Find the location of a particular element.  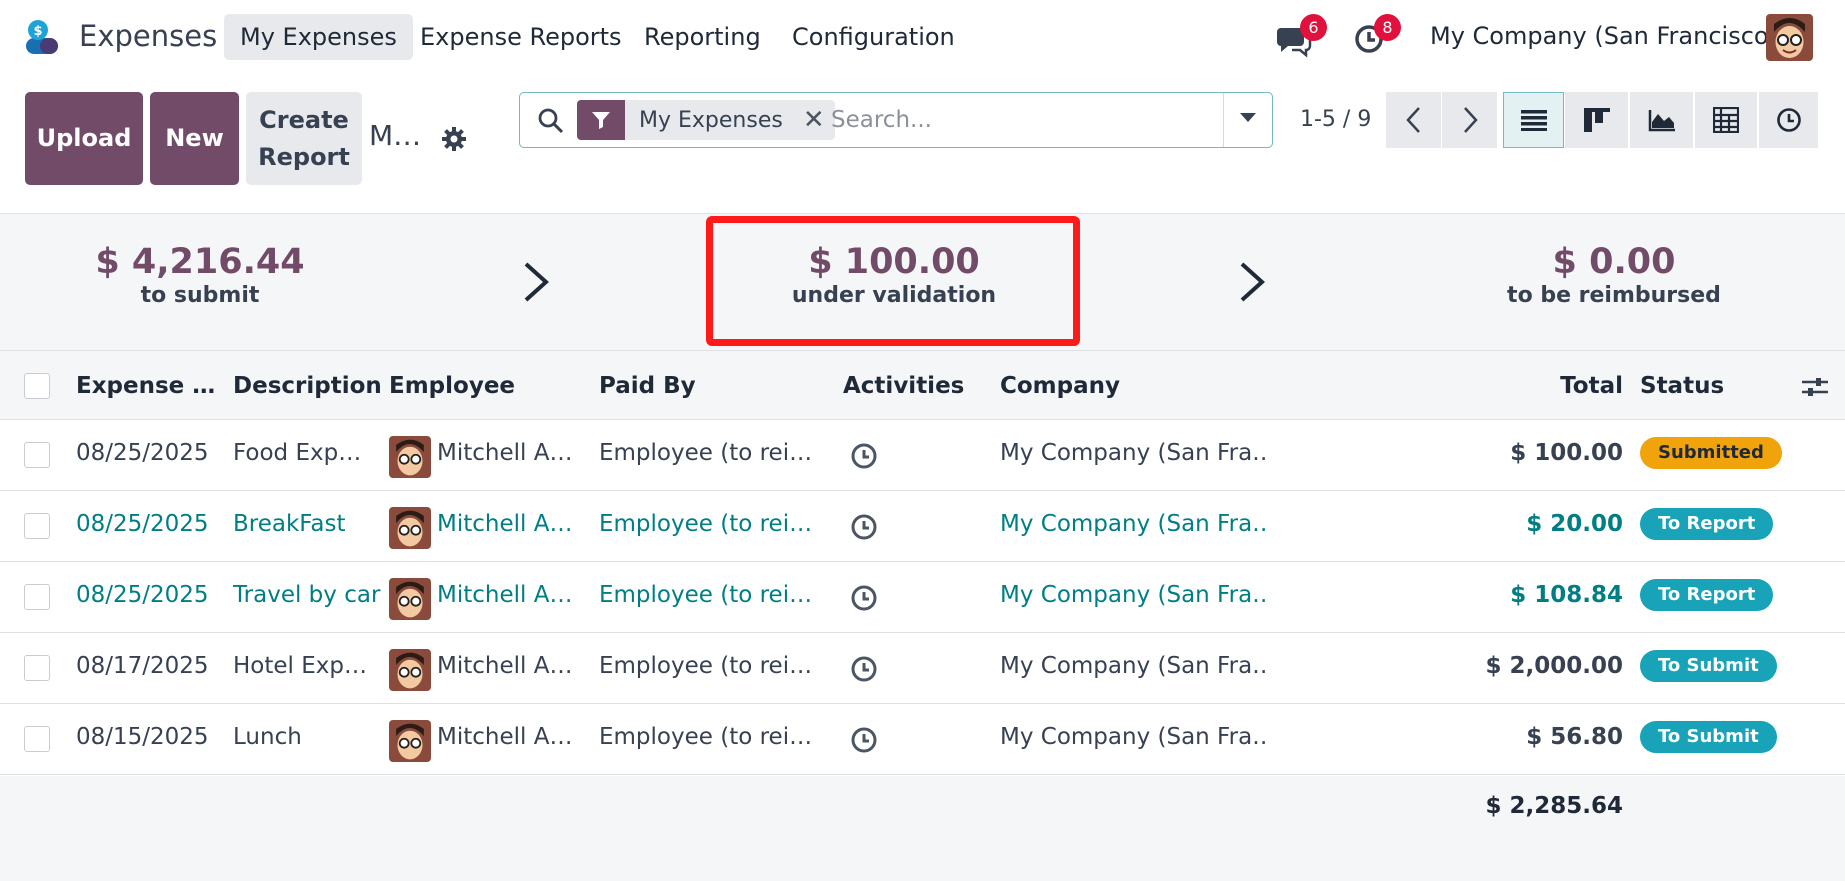

list-view-button is located at coordinates (1533, 120).